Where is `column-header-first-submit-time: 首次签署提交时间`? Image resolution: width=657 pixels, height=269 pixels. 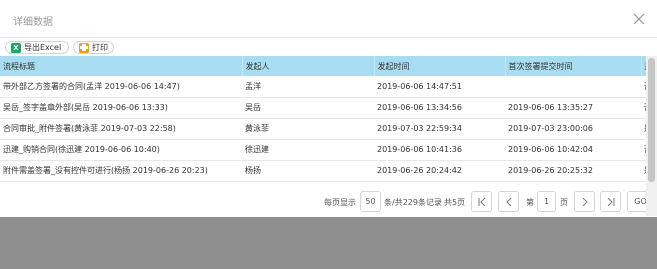
column-header-first-submit-time: 首次签署提交时间 is located at coordinates (573, 66).